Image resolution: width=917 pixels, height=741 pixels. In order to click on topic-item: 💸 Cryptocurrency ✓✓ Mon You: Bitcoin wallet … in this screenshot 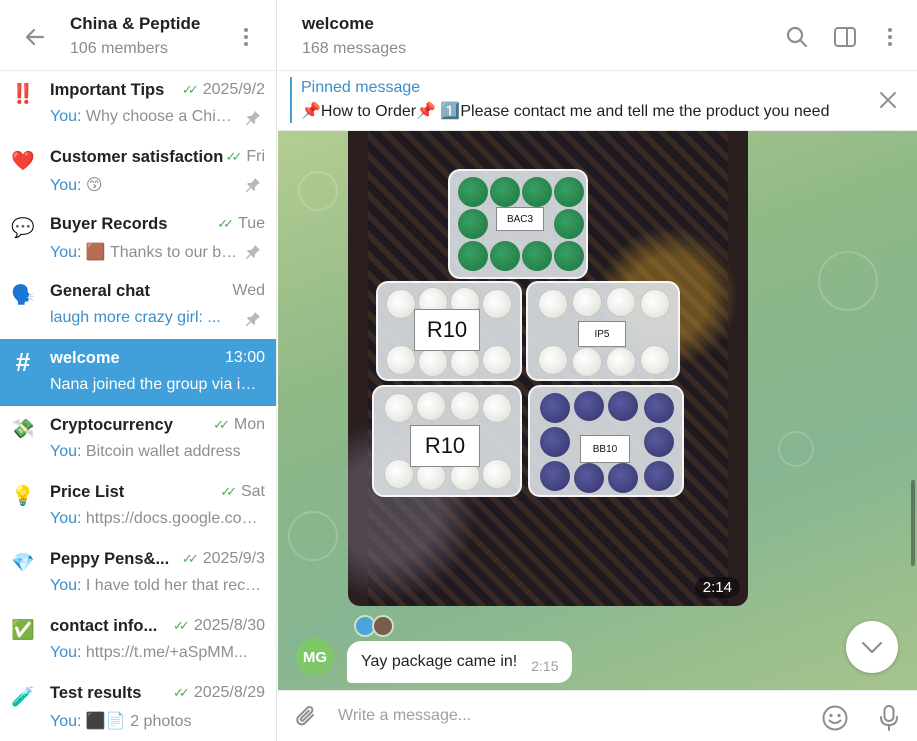, I will do `click(138, 439)`.